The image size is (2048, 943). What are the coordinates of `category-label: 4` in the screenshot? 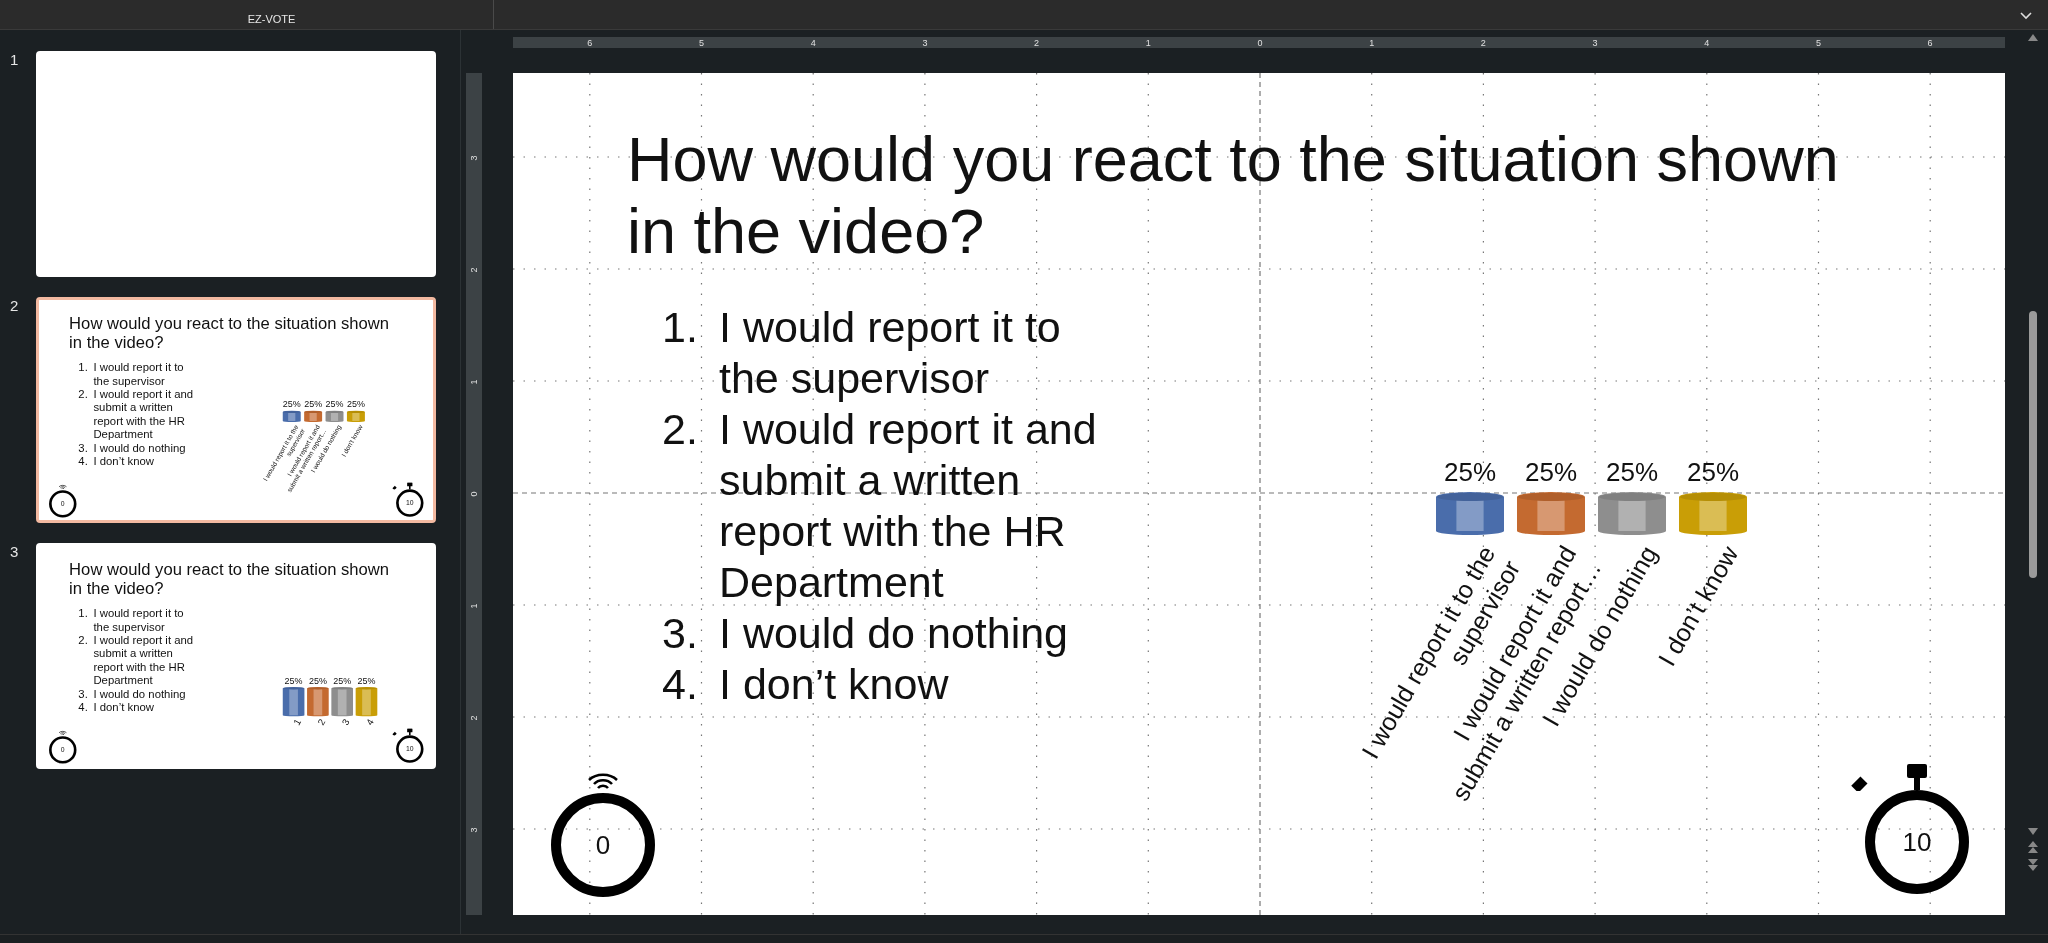 It's located at (369, 723).